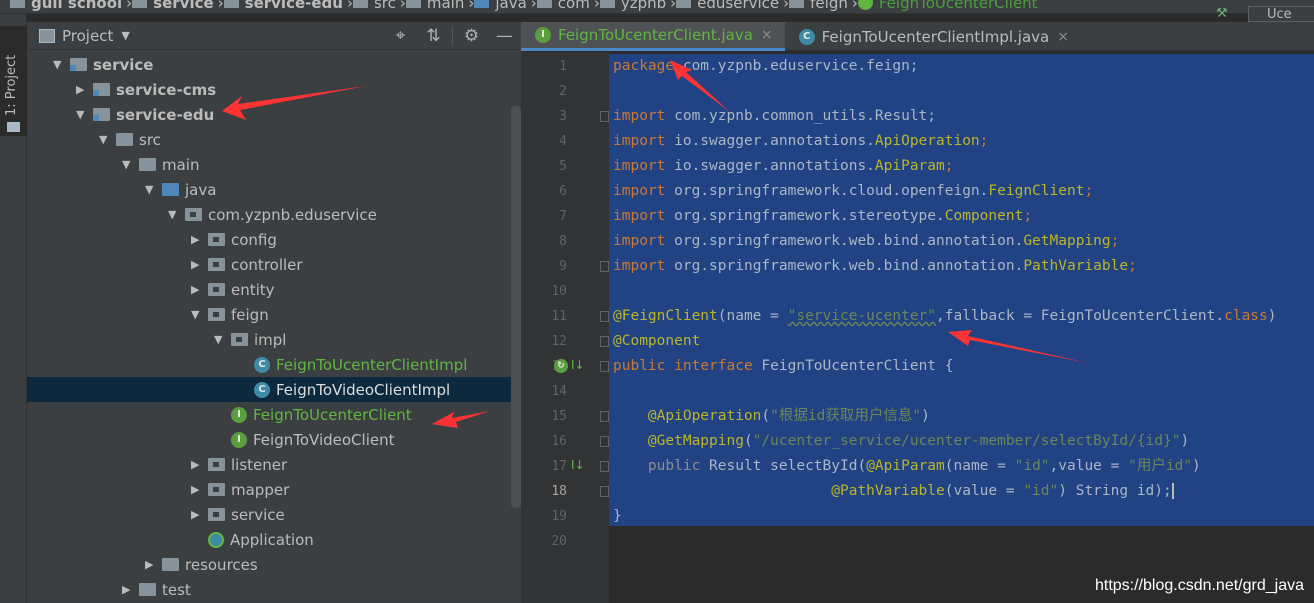  Describe the element at coordinates (947, 6) in the screenshot. I see `breadcrumb-item: FeignToUcenterClient` at that location.